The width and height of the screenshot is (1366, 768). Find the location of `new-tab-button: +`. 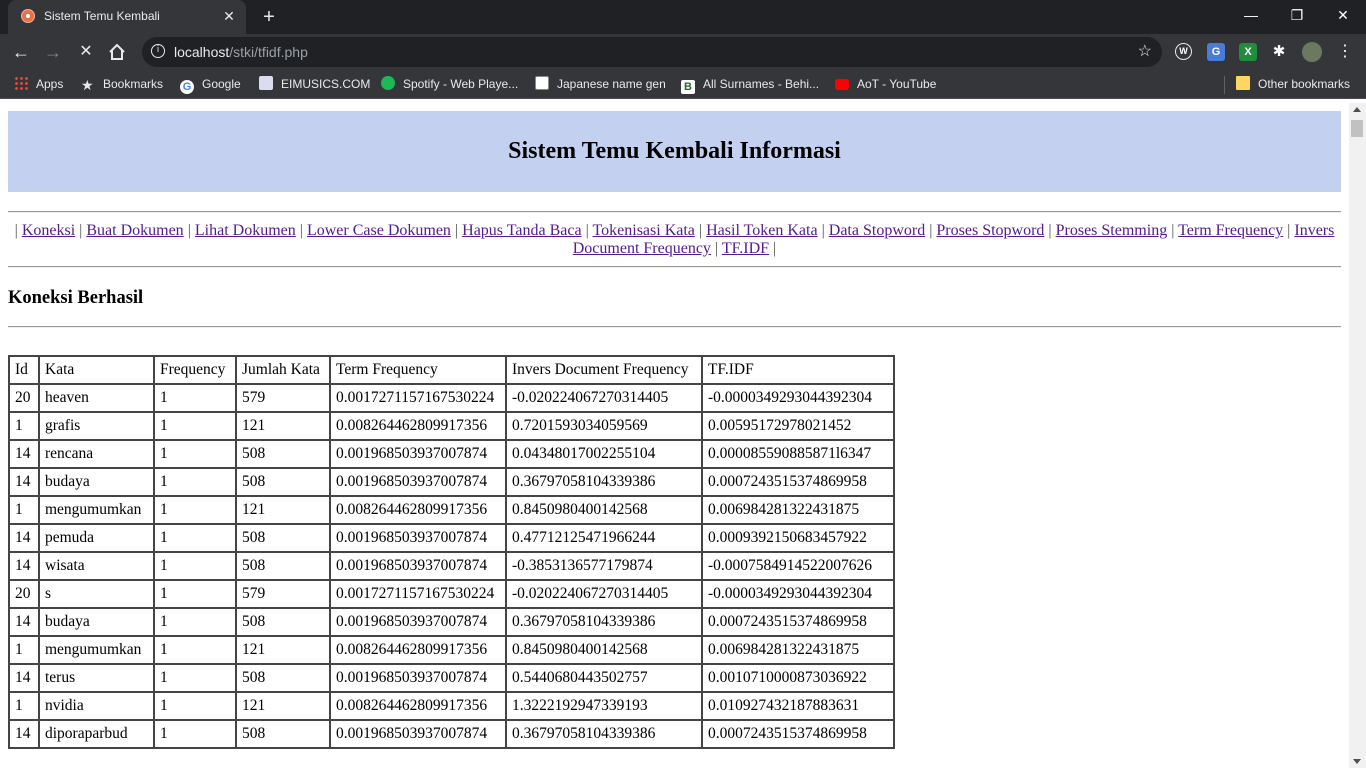

new-tab-button: + is located at coordinates (269, 17).